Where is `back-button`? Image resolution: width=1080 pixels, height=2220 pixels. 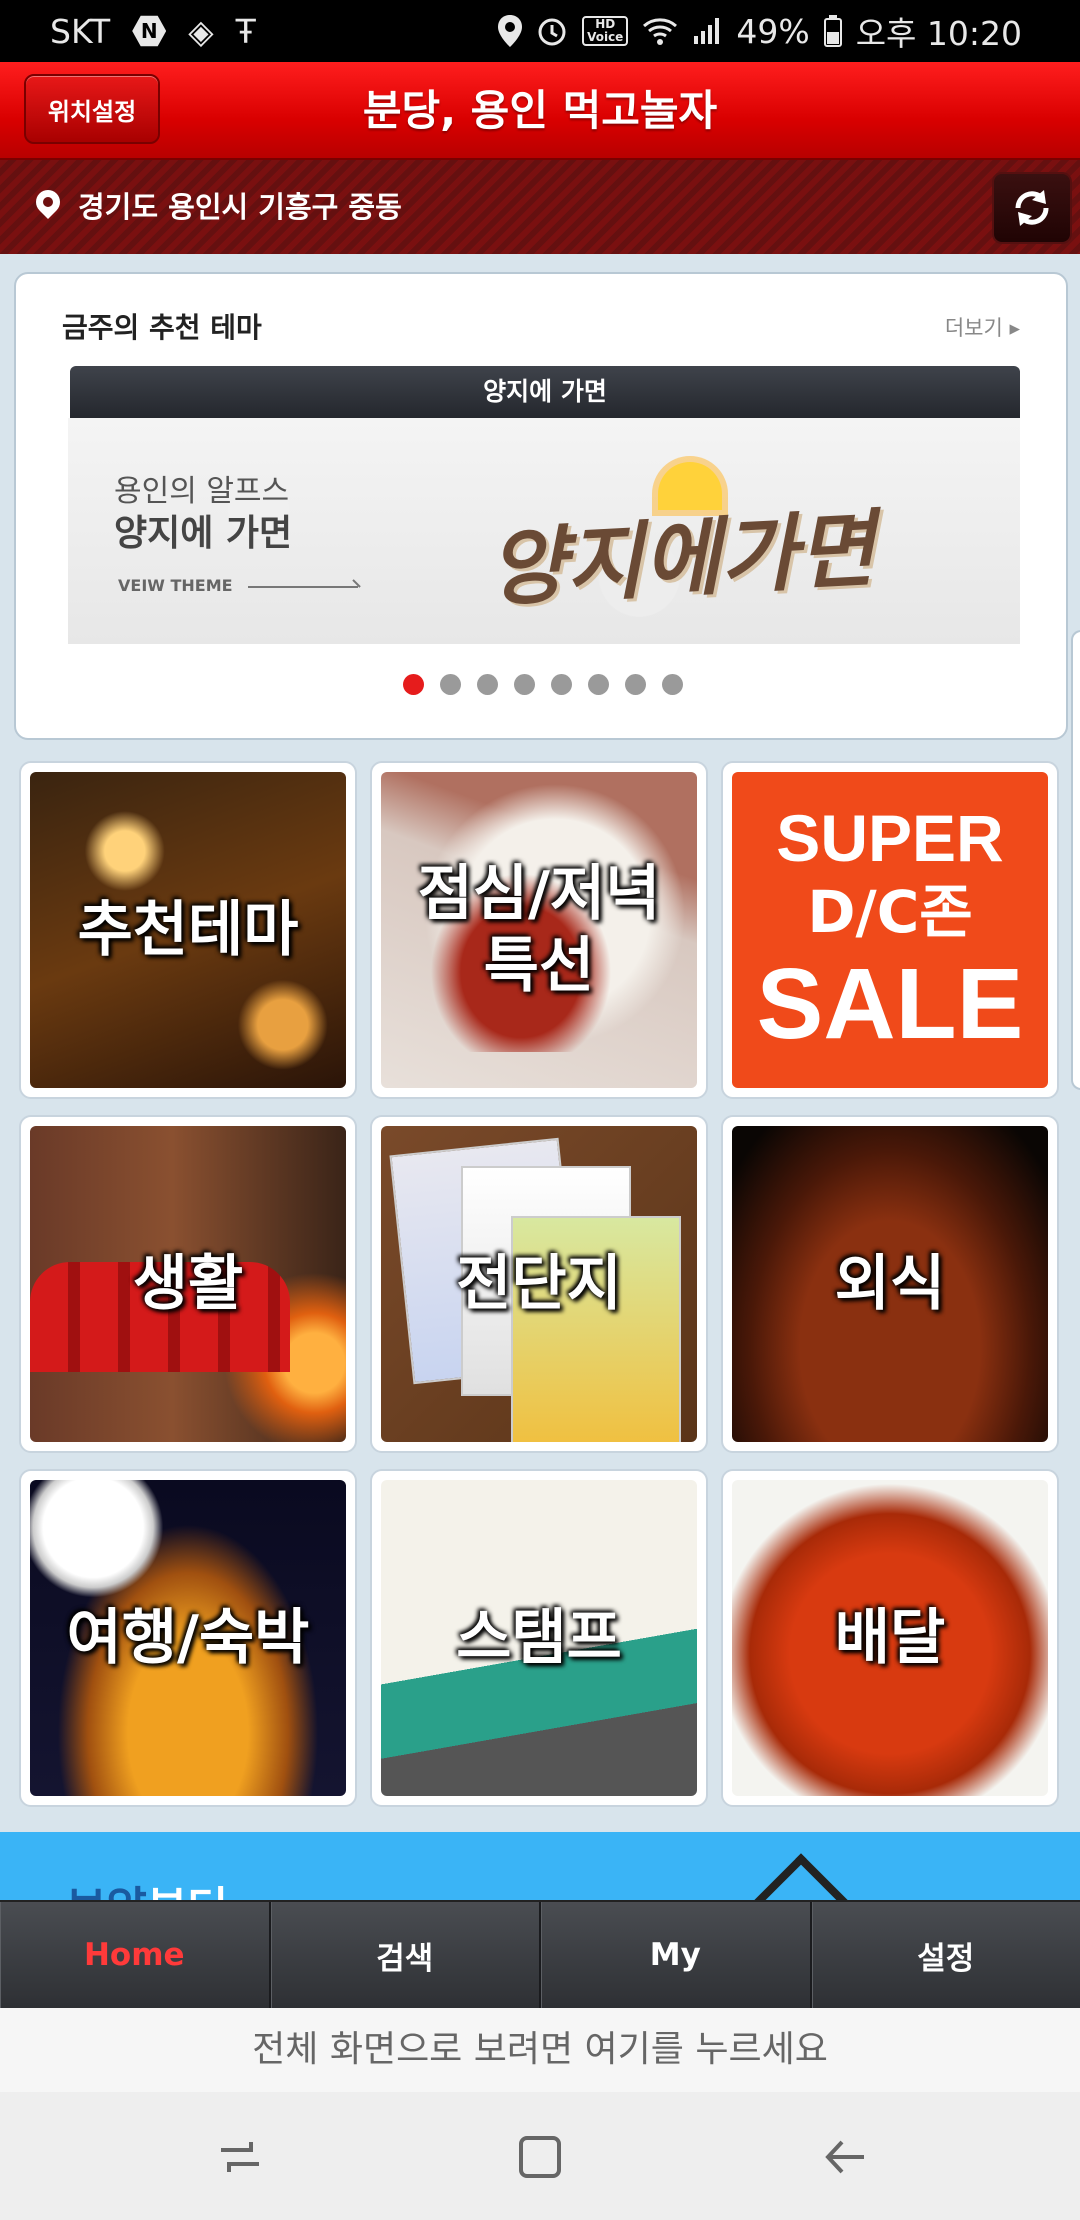 back-button is located at coordinates (845, 2157).